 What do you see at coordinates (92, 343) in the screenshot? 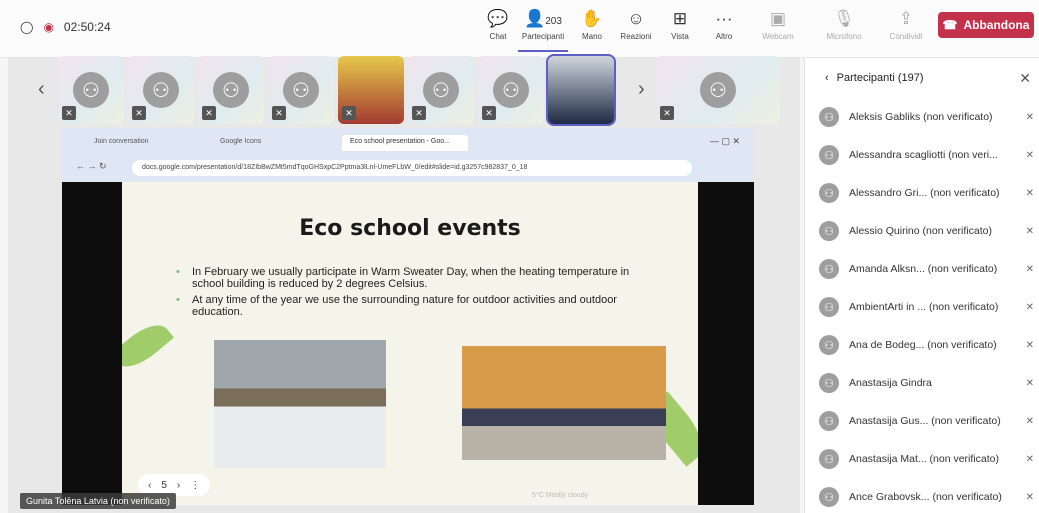
I see `letterbox-left` at bounding box center [92, 343].